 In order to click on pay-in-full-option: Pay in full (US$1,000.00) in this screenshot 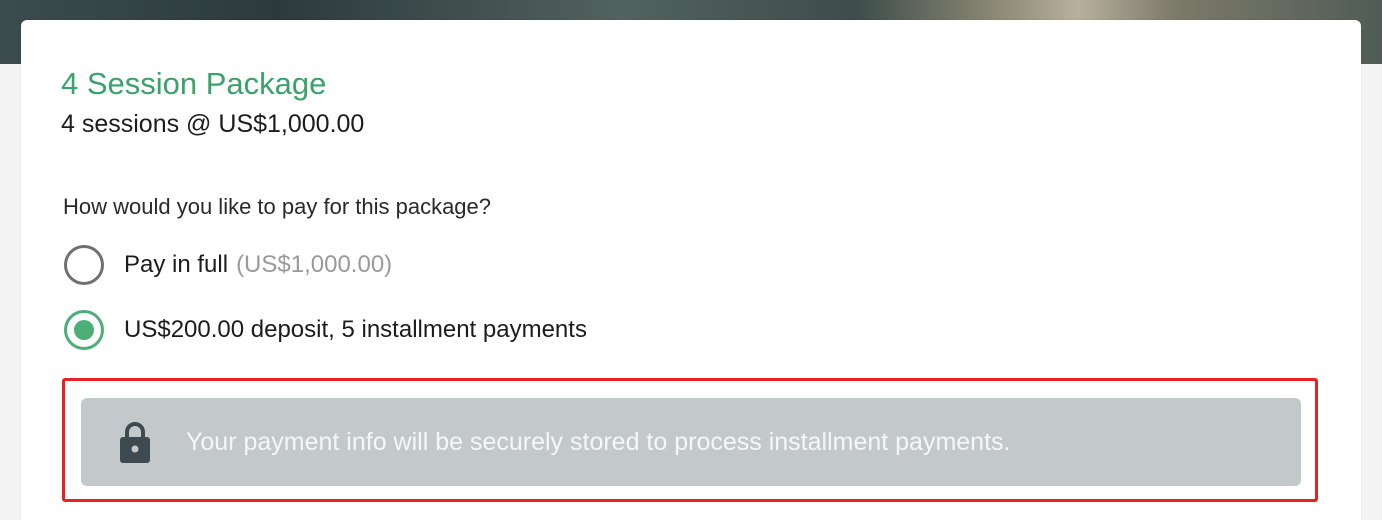, I will do `click(228, 265)`.